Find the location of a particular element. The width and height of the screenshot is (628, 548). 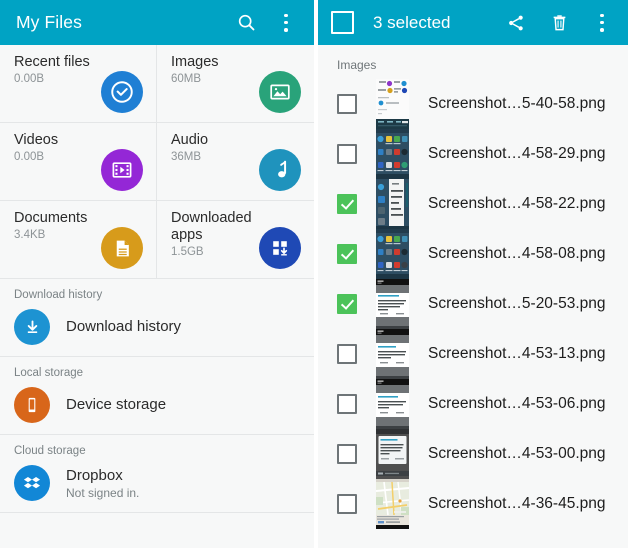

trash-icon is located at coordinates (559, 23).